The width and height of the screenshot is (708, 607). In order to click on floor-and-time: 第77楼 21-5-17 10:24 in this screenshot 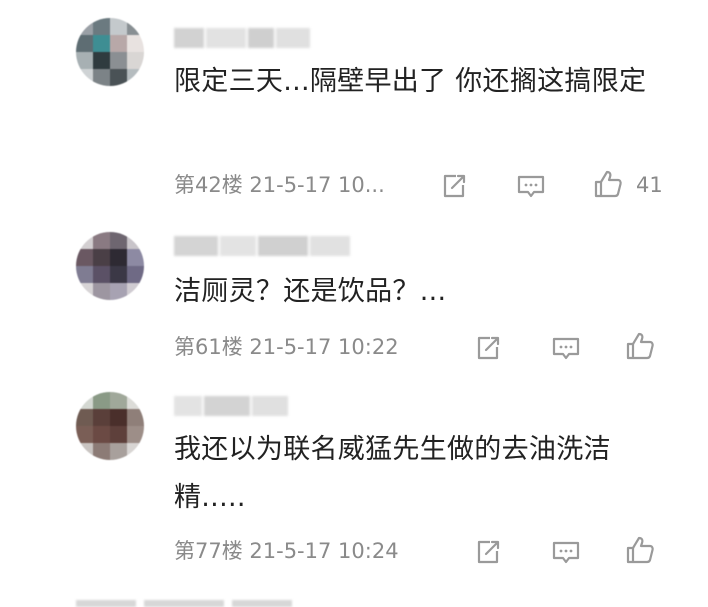, I will do `click(286, 551)`.